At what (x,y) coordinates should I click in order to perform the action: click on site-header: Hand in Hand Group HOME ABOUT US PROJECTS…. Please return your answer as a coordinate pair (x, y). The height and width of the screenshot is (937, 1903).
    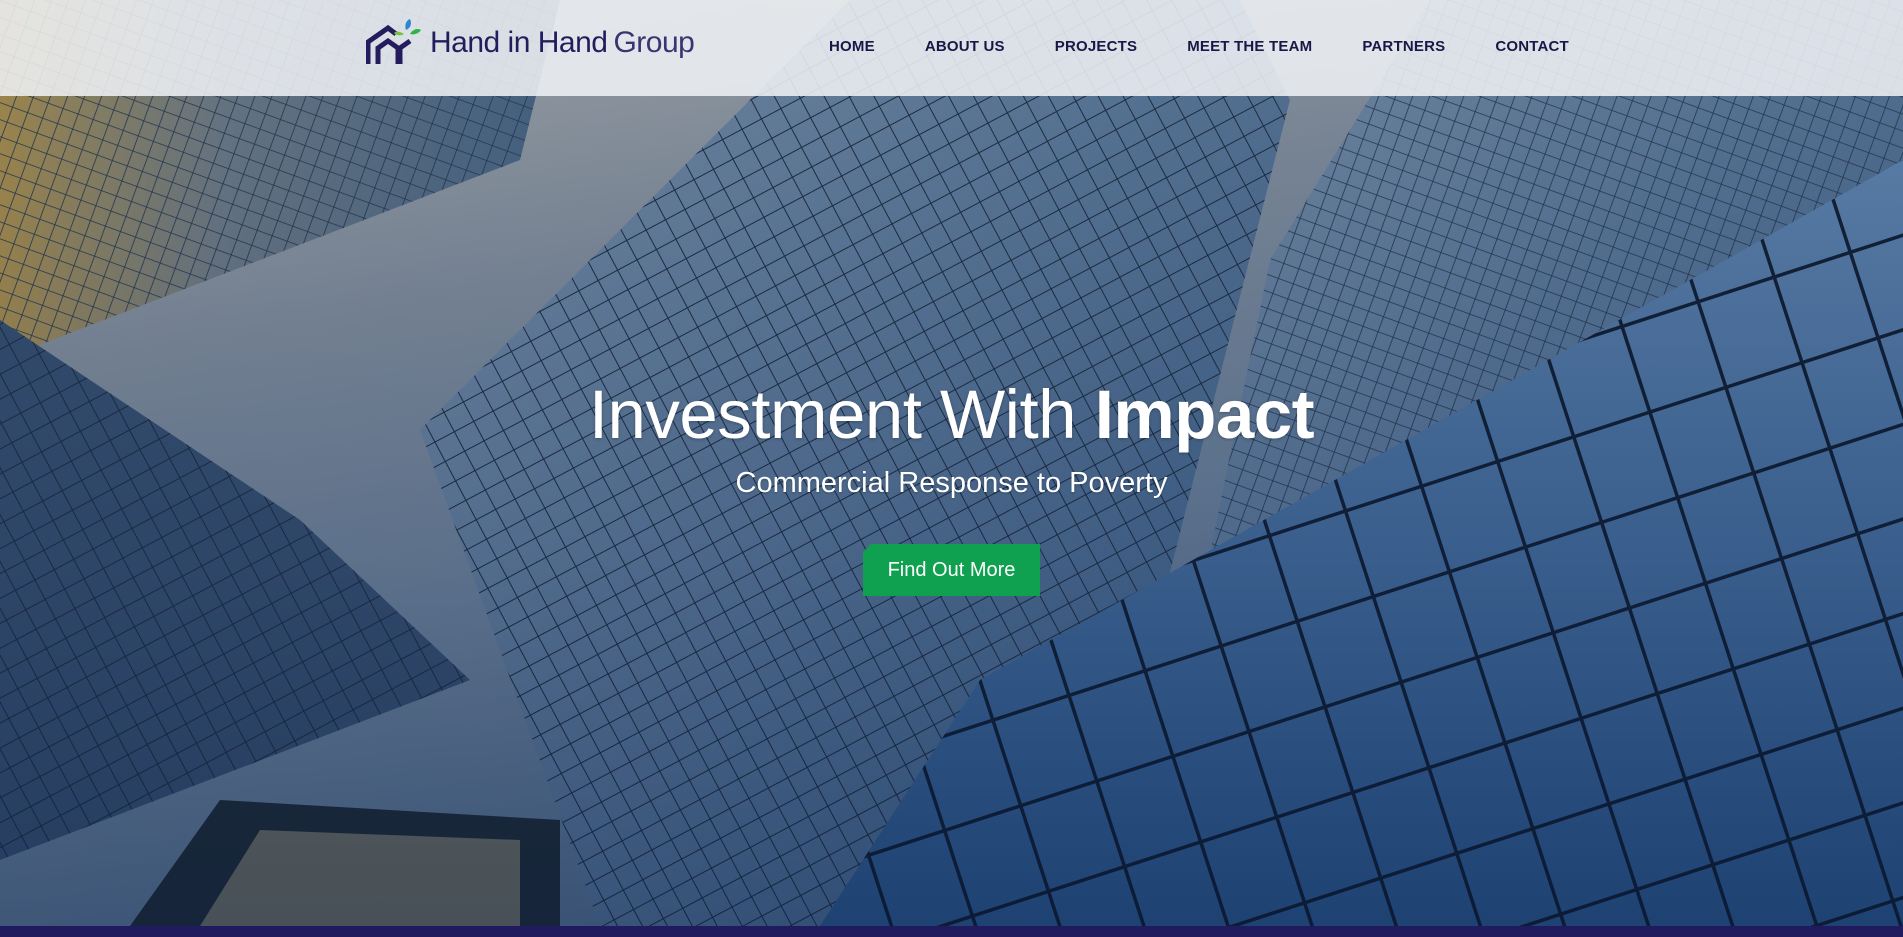
    Looking at the image, I should click on (951, 48).